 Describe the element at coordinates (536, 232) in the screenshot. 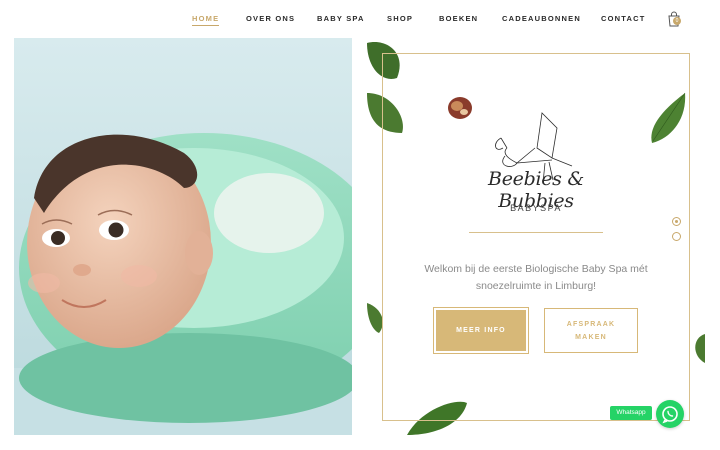

I see `divider-line` at that location.